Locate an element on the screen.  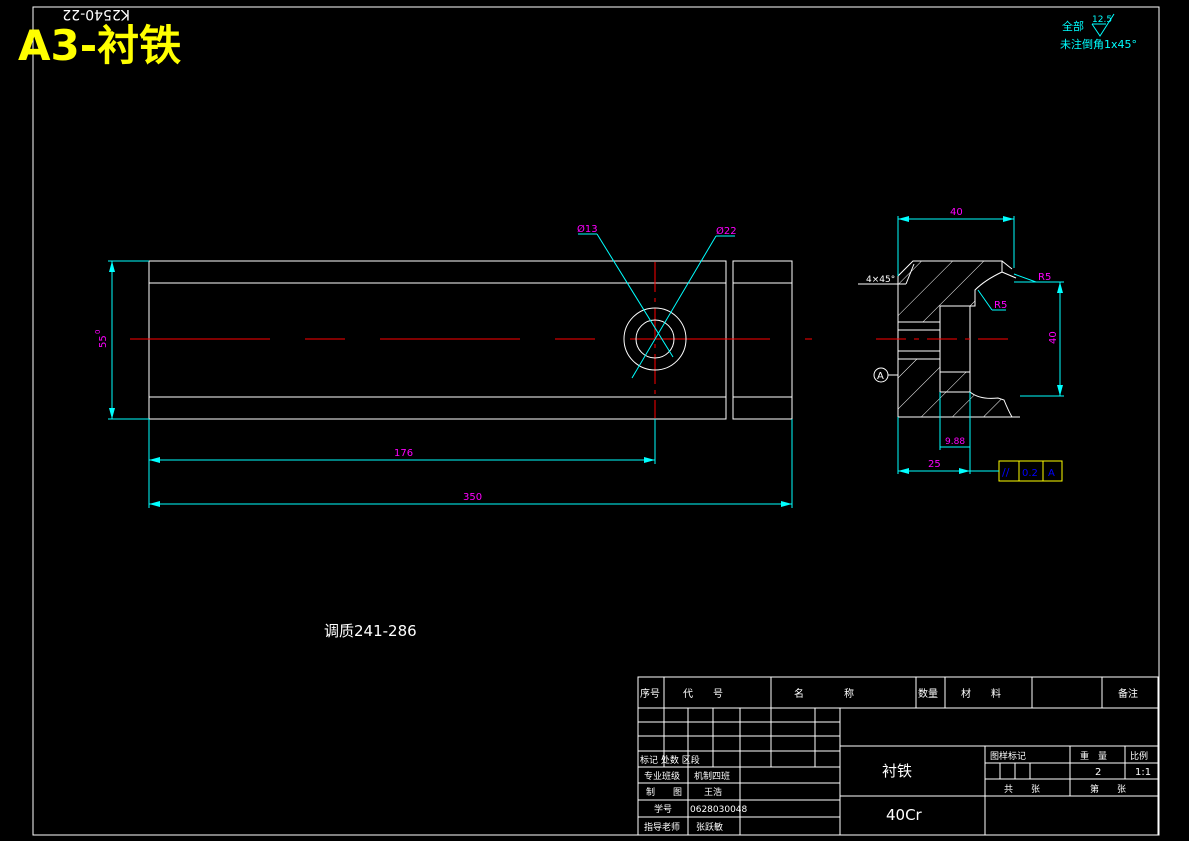
tb-header-index: 序号 is located at coordinates (650, 693).